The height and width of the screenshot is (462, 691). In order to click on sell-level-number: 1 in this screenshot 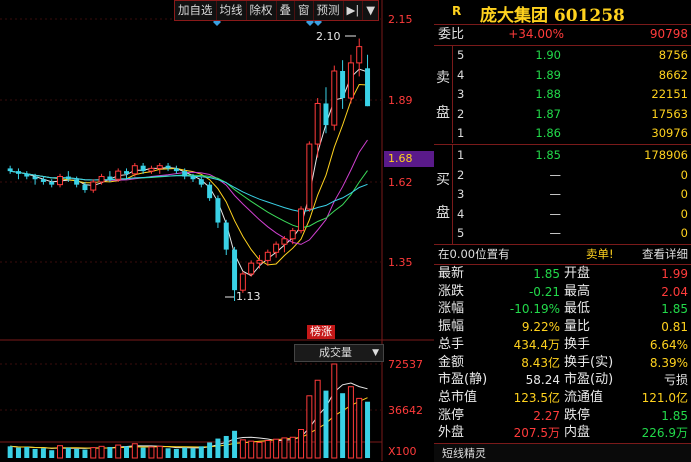, I will do `click(461, 133)`.